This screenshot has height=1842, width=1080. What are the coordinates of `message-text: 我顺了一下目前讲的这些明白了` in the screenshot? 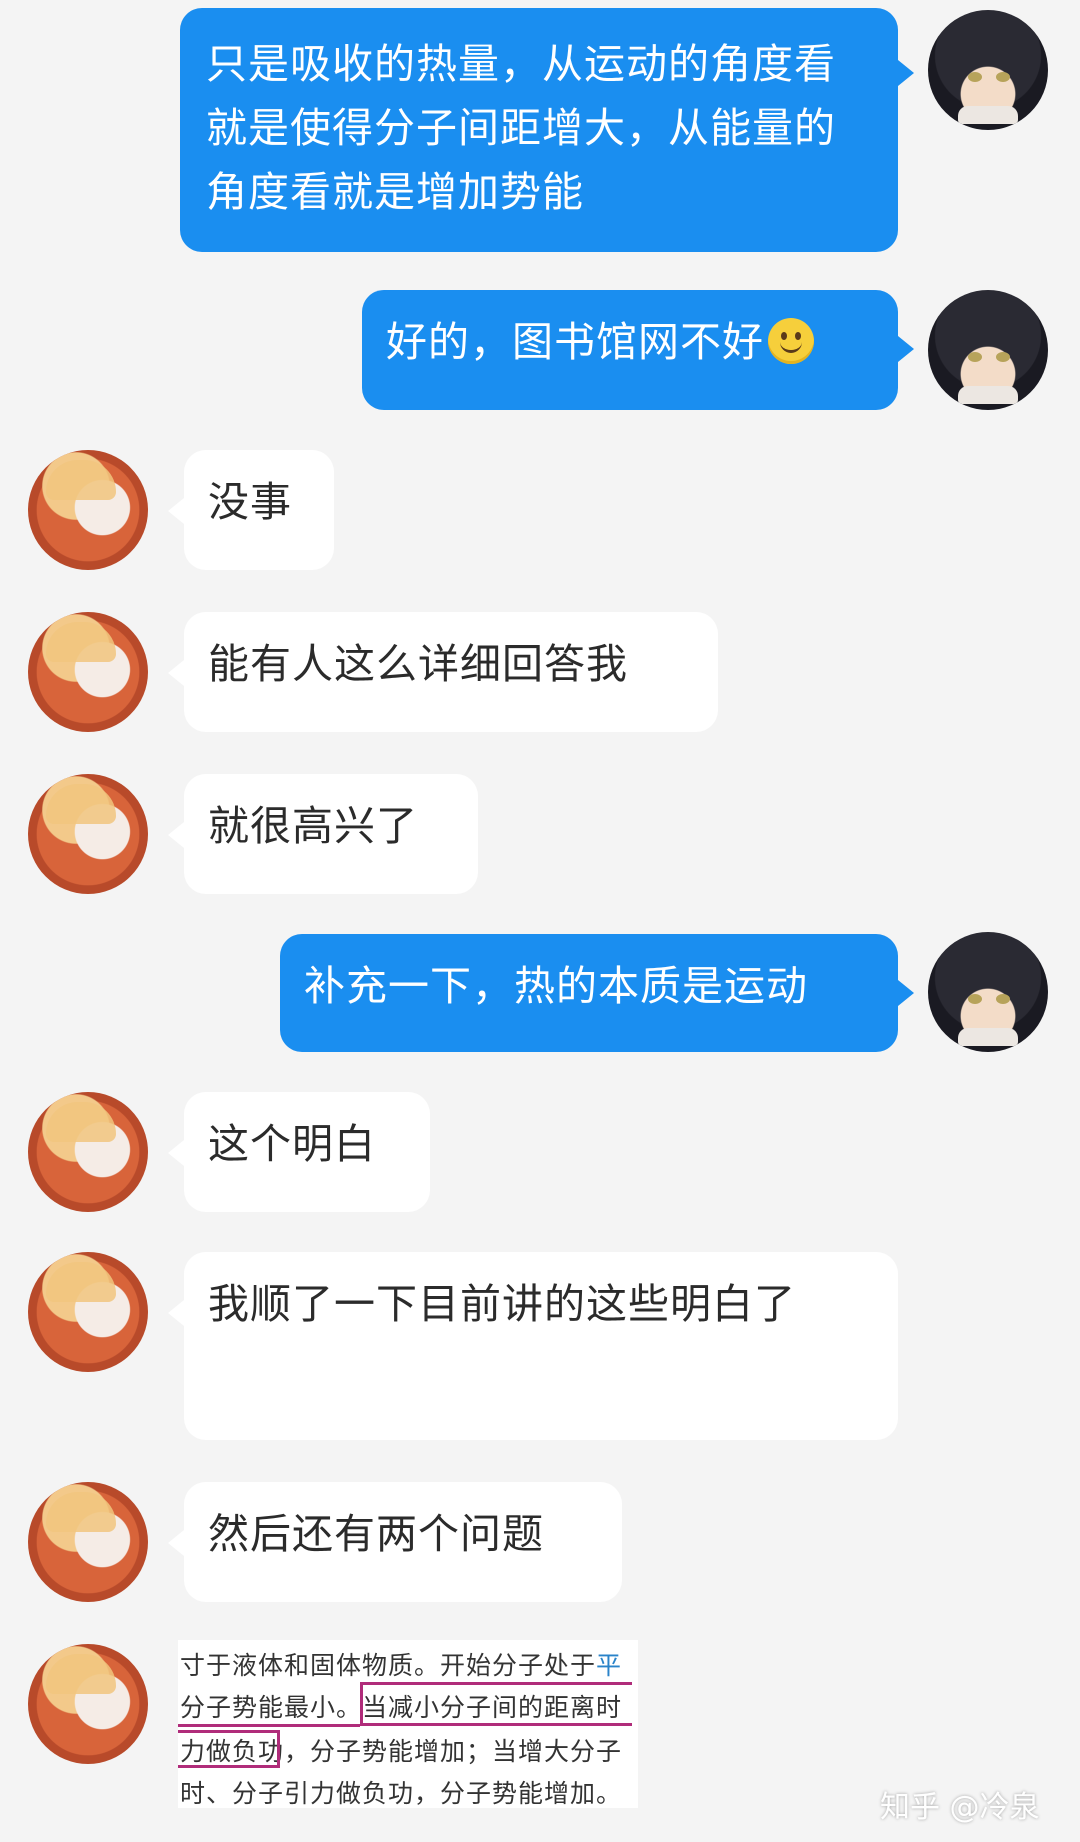 It's located at (502, 1304).